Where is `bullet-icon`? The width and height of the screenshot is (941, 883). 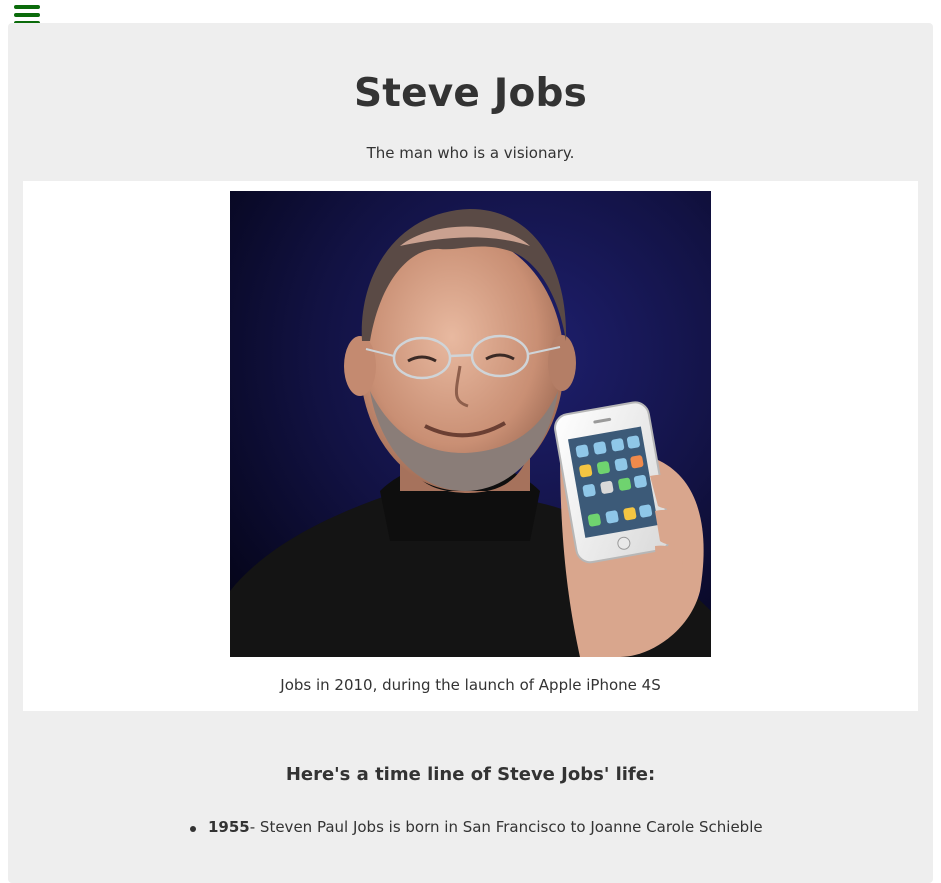 bullet-icon is located at coordinates (193, 829).